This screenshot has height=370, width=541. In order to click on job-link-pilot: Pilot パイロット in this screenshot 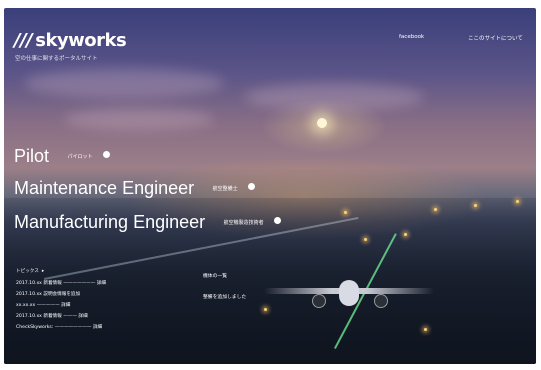, I will do `click(62, 156)`.